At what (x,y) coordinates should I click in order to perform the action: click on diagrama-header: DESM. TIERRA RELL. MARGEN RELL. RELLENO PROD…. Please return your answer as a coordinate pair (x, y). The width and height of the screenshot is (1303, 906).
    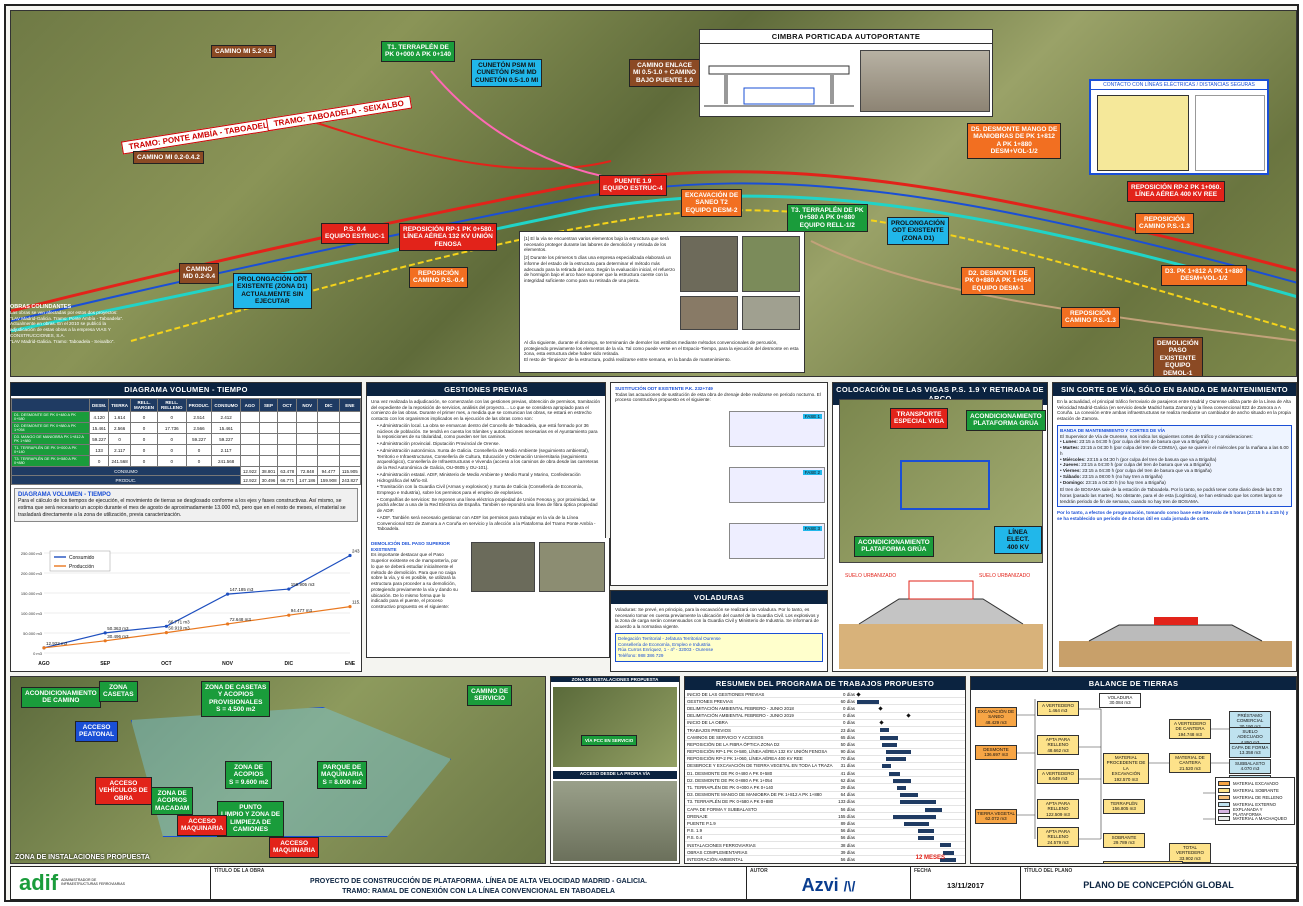
    Looking at the image, I should click on (186, 405).